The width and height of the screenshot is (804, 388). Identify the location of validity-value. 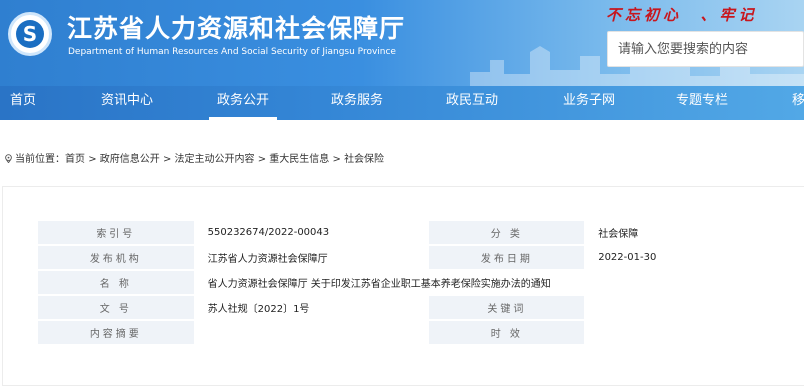
(694, 333).